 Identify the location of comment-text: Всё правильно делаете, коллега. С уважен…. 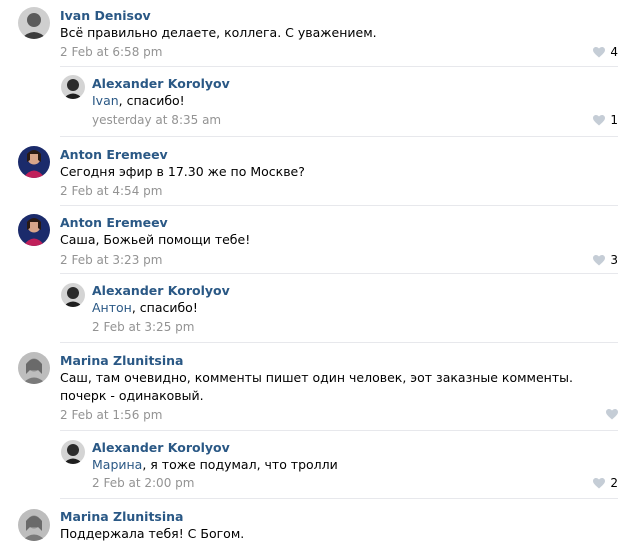
(218, 32).